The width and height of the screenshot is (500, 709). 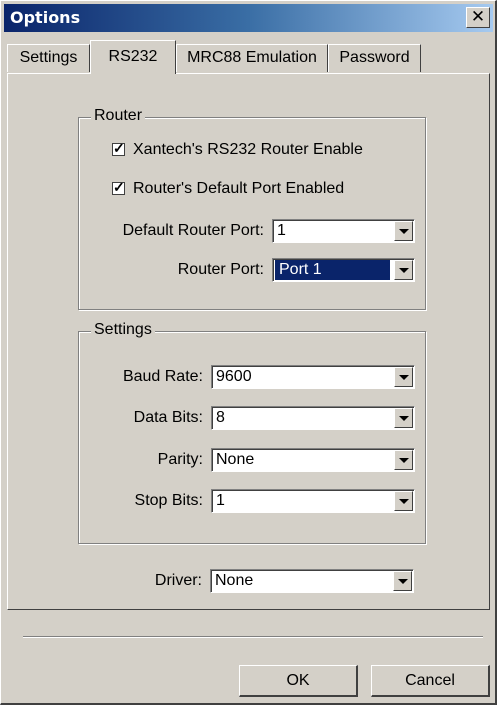 I want to click on close-icon: ✕, so click(x=478, y=17).